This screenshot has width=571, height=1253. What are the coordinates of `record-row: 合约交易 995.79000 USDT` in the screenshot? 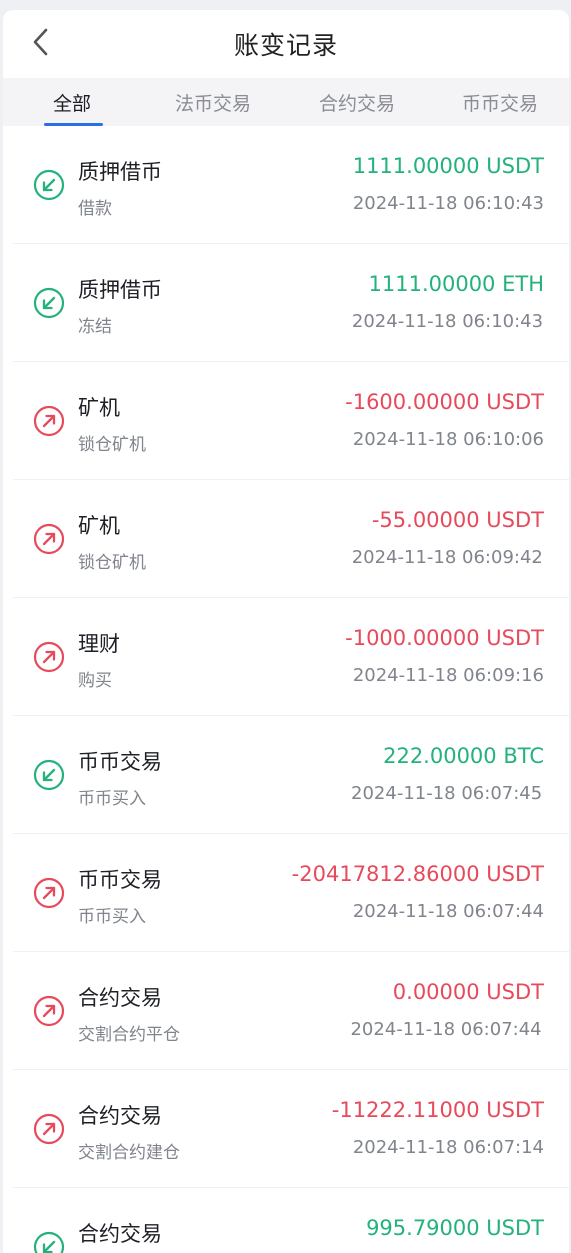 It's located at (291, 1220).